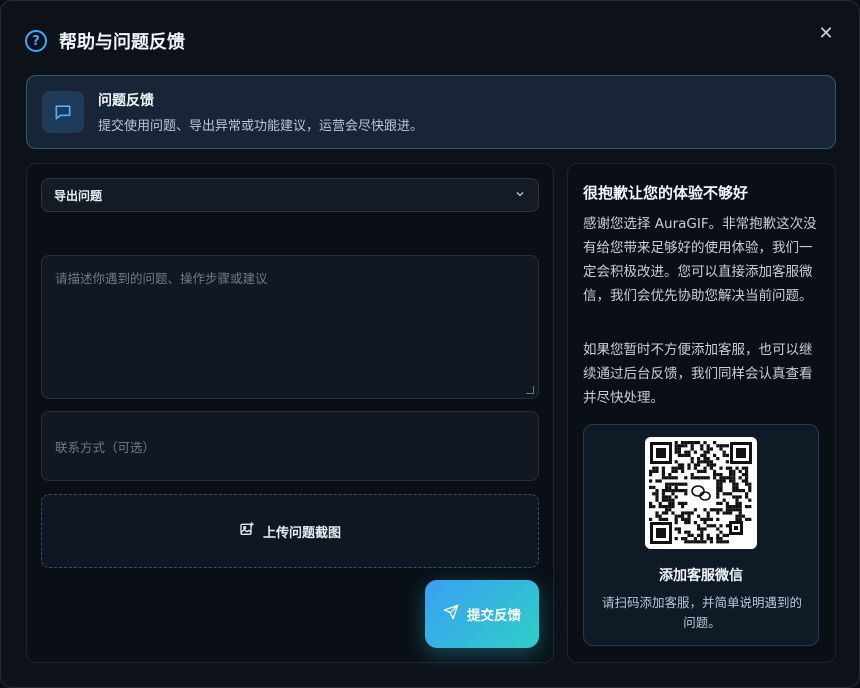 The height and width of the screenshot is (688, 860). I want to click on description-textarea: 请描述你遇到的问题、操作步骤或建议, so click(290, 327).